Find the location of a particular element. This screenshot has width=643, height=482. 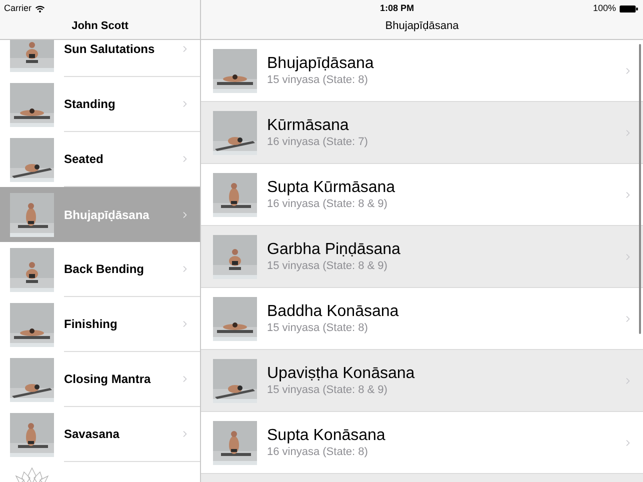

battery-icon is located at coordinates (629, 9).